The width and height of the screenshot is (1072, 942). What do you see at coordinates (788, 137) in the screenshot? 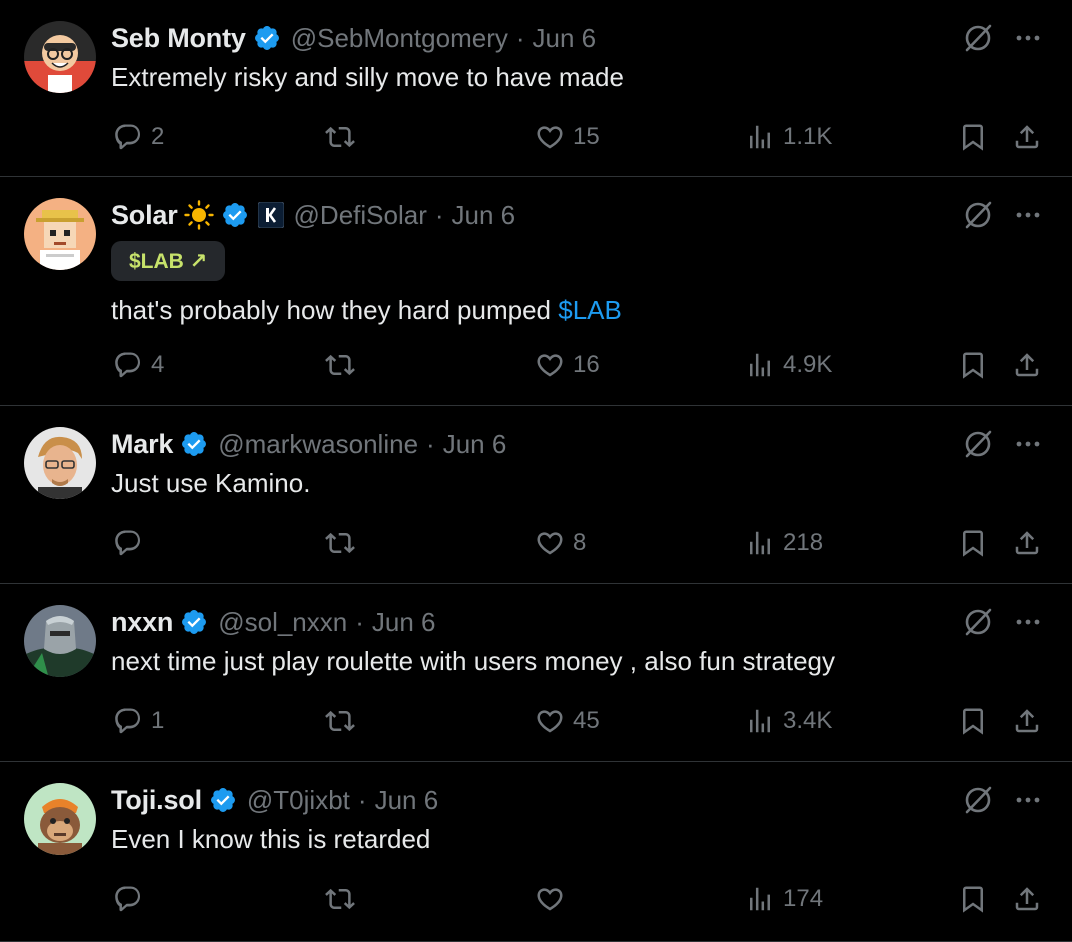
I see `views-button: 1.1K` at bounding box center [788, 137].